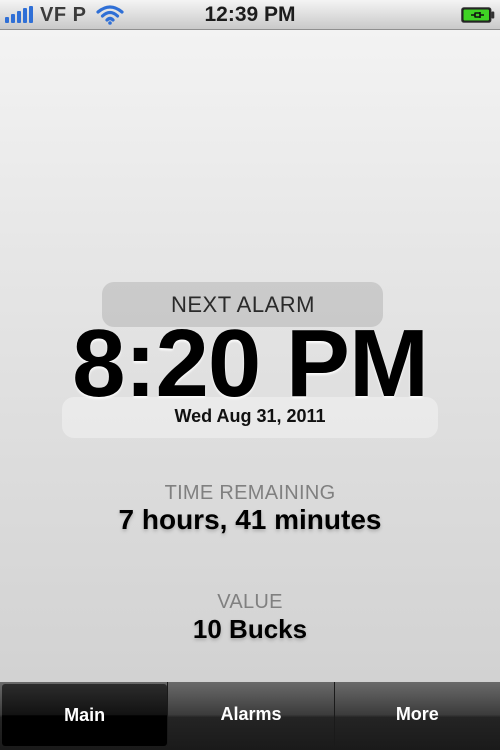 Image resolution: width=500 pixels, height=750 pixels. I want to click on value-amount: 10 Bucks, so click(250, 629).